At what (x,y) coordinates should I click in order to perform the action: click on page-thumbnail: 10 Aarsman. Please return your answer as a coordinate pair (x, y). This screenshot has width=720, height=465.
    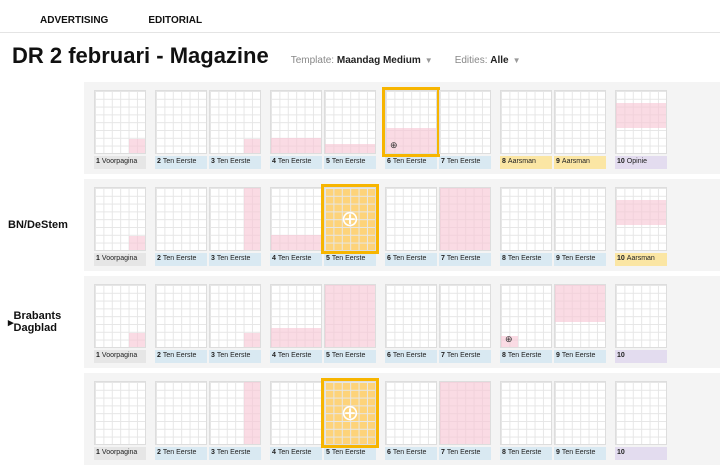
    Looking at the image, I should click on (641, 226).